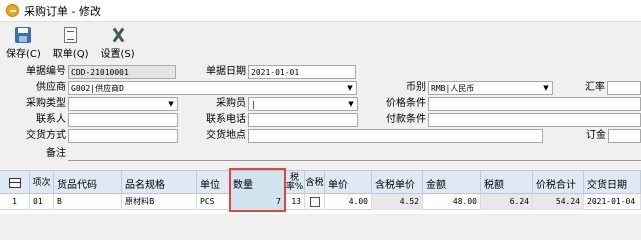  What do you see at coordinates (354, 154) in the screenshot?
I see `remark-field` at bounding box center [354, 154].